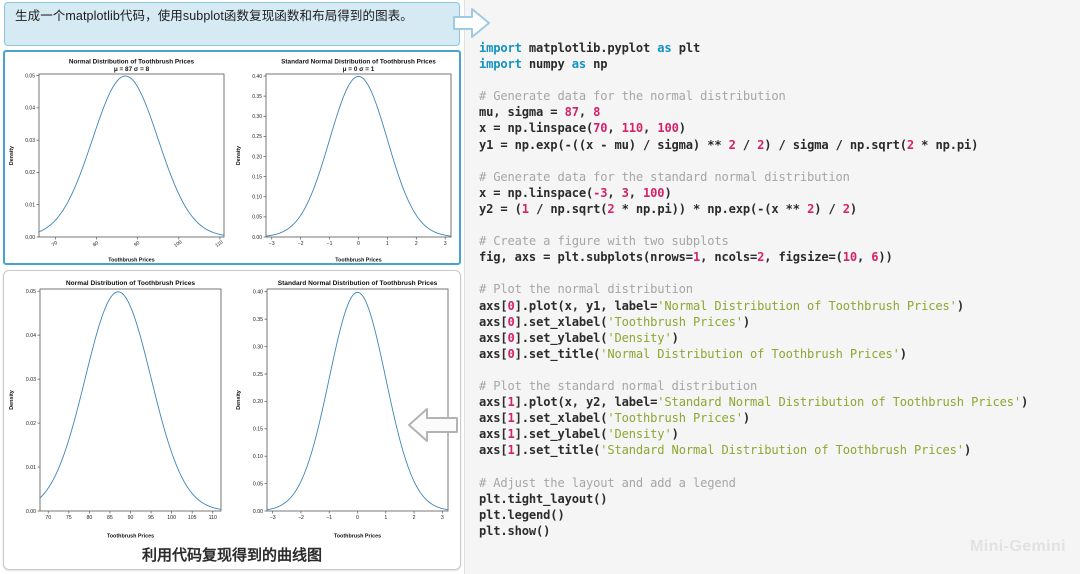  I want to click on y-tick-label: 0.15, so click(257, 177).